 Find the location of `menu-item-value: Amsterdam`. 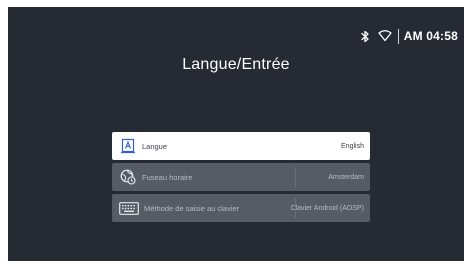

menu-item-value: Amsterdam is located at coordinates (346, 177).